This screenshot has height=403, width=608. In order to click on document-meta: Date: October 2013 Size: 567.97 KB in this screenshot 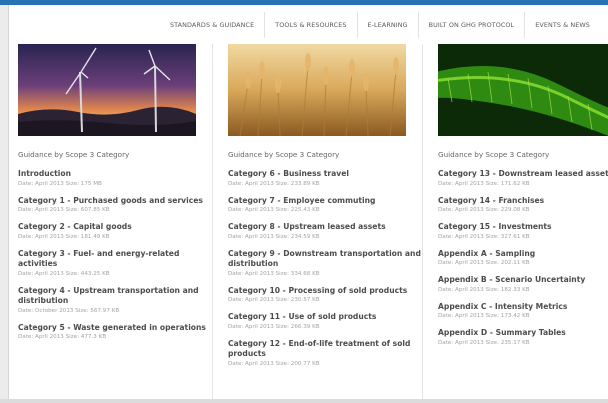, I will do `click(69, 310)`.